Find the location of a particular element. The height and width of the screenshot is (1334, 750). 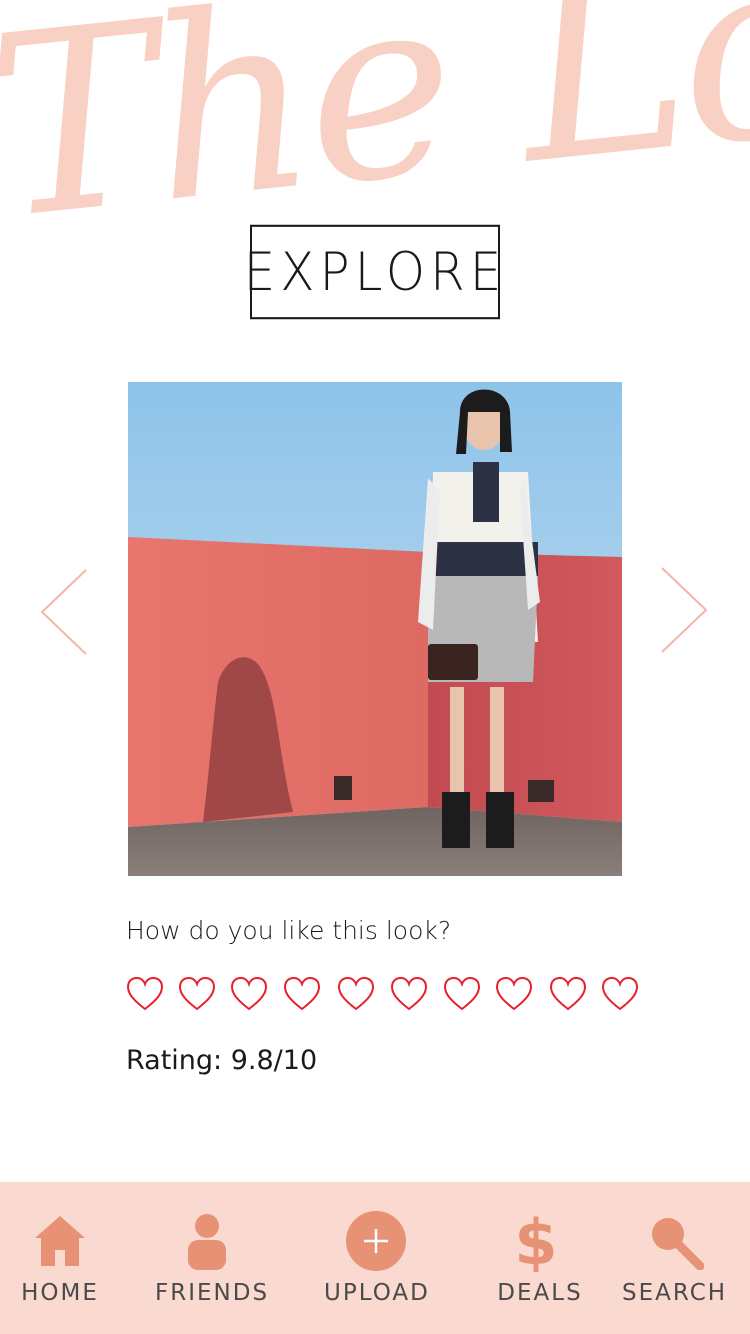

tab-deals: $ DEALS is located at coordinates (540, 1258).